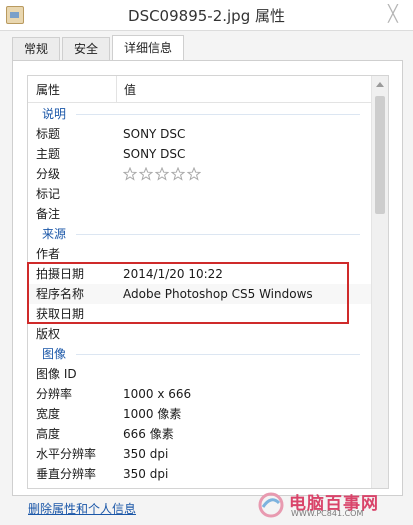  What do you see at coordinates (116, 89) in the screenshot?
I see `column-divider` at bounding box center [116, 89].